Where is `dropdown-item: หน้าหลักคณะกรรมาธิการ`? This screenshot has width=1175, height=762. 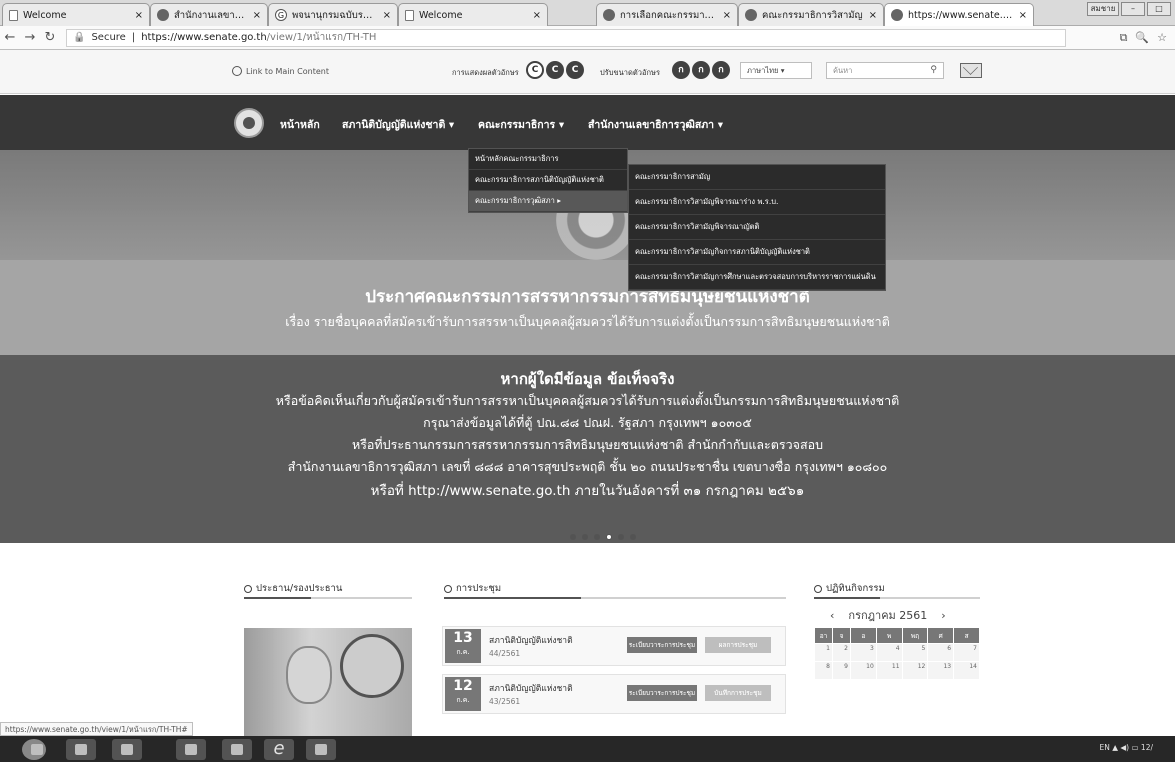 dropdown-item: หน้าหลักคณะกรรมาธิการ is located at coordinates (548, 159).